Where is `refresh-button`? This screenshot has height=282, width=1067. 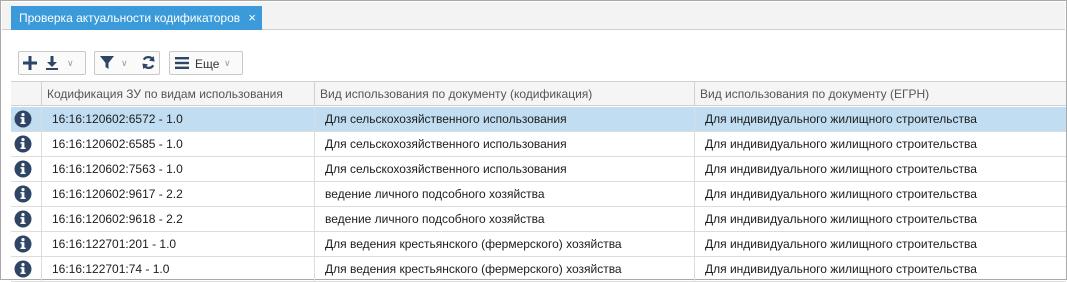
refresh-button is located at coordinates (148, 63).